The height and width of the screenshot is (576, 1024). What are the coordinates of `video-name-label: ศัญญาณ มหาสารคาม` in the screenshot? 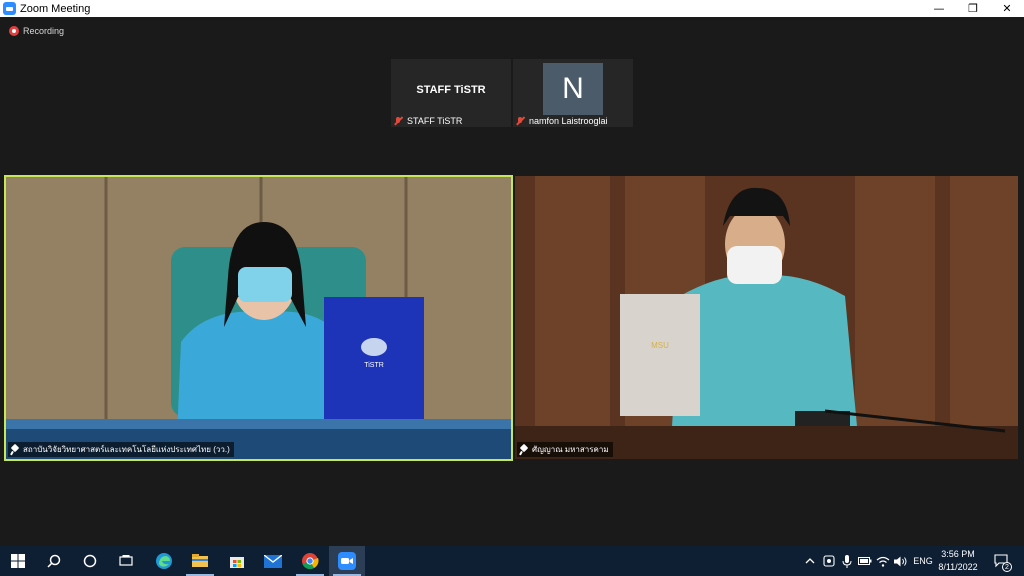 It's located at (565, 449).